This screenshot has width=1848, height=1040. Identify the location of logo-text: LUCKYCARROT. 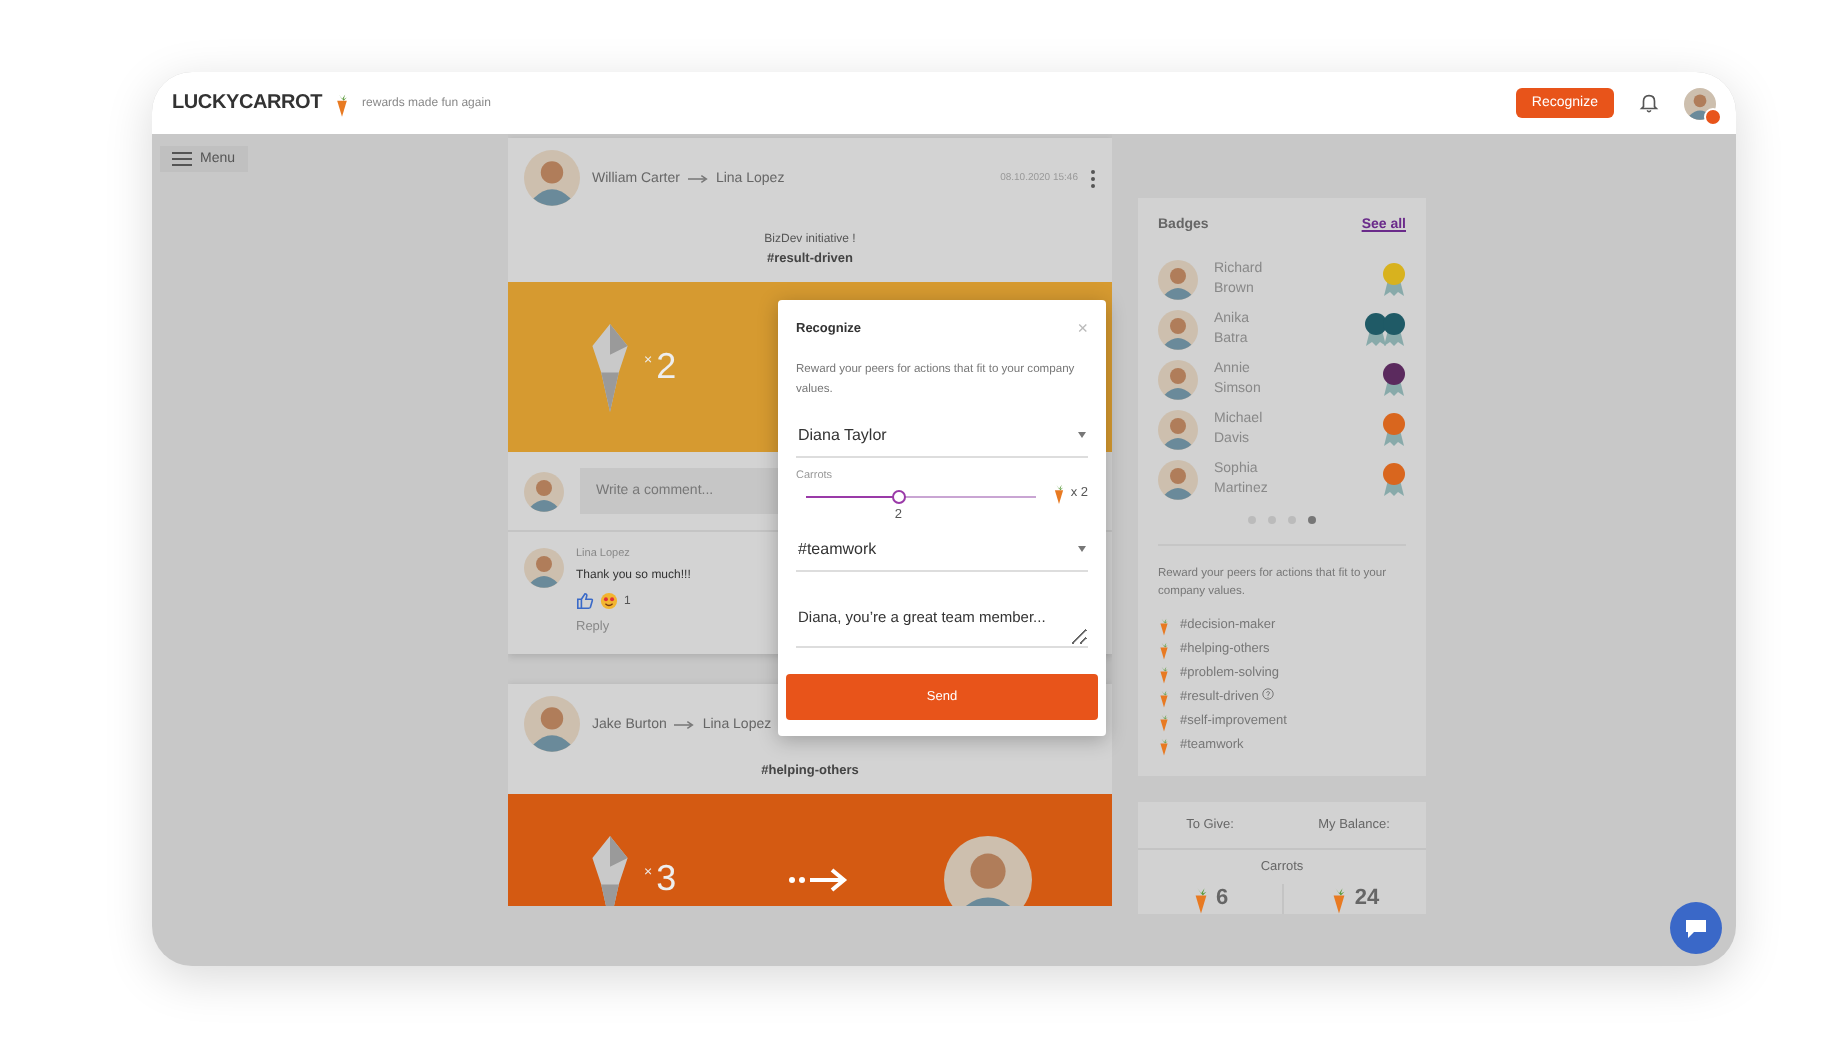
(247, 103).